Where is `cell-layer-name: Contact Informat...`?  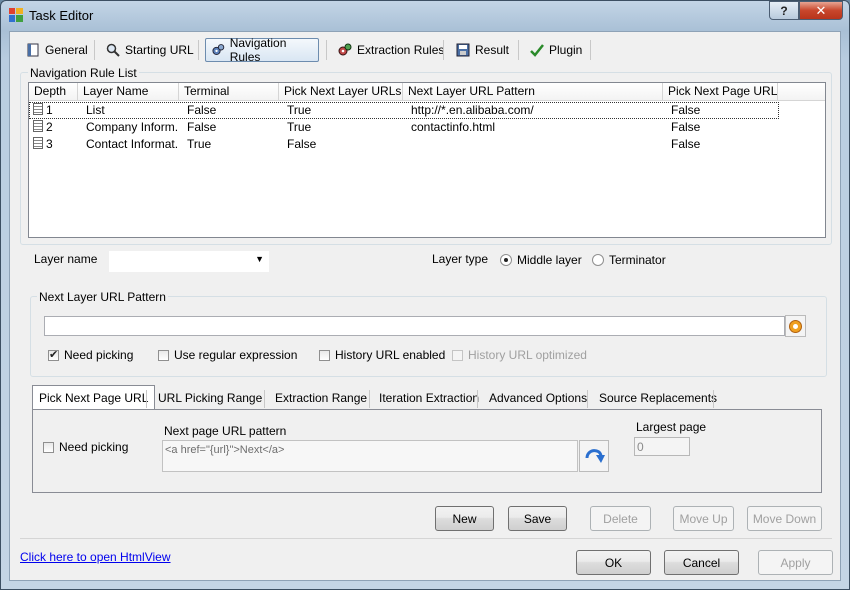 cell-layer-name: Contact Informat... is located at coordinates (132, 144).